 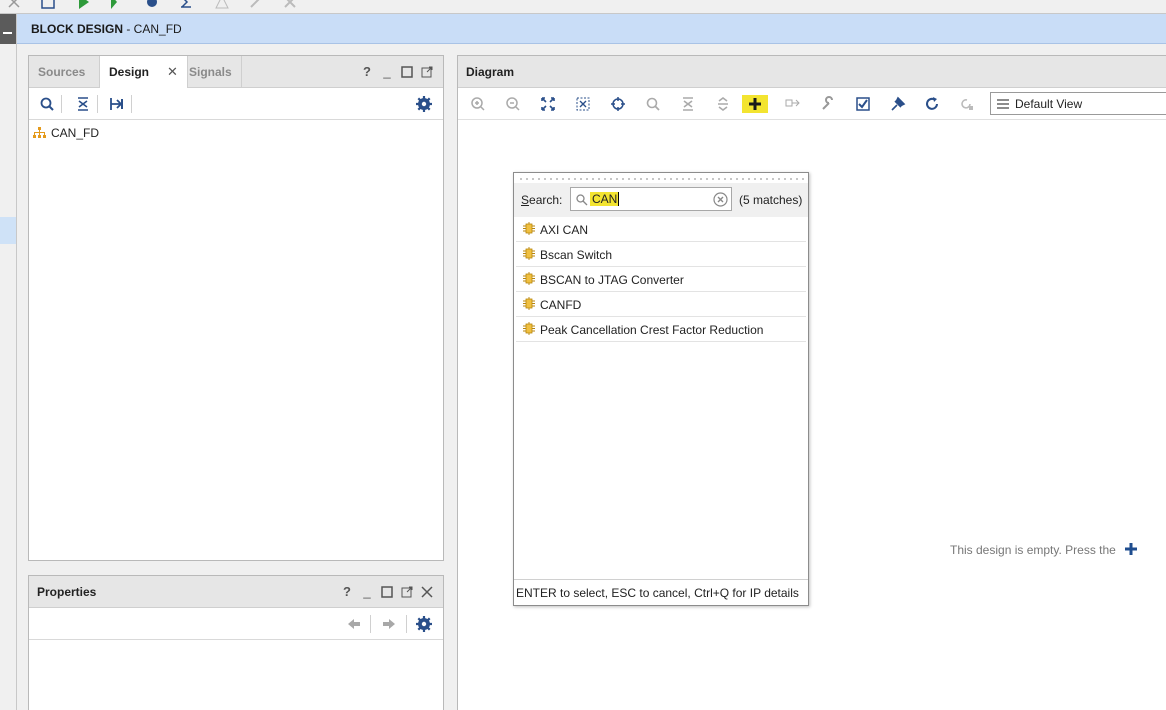 What do you see at coordinates (236, 642) in the screenshot?
I see `properties-panel: Properties ? _` at bounding box center [236, 642].